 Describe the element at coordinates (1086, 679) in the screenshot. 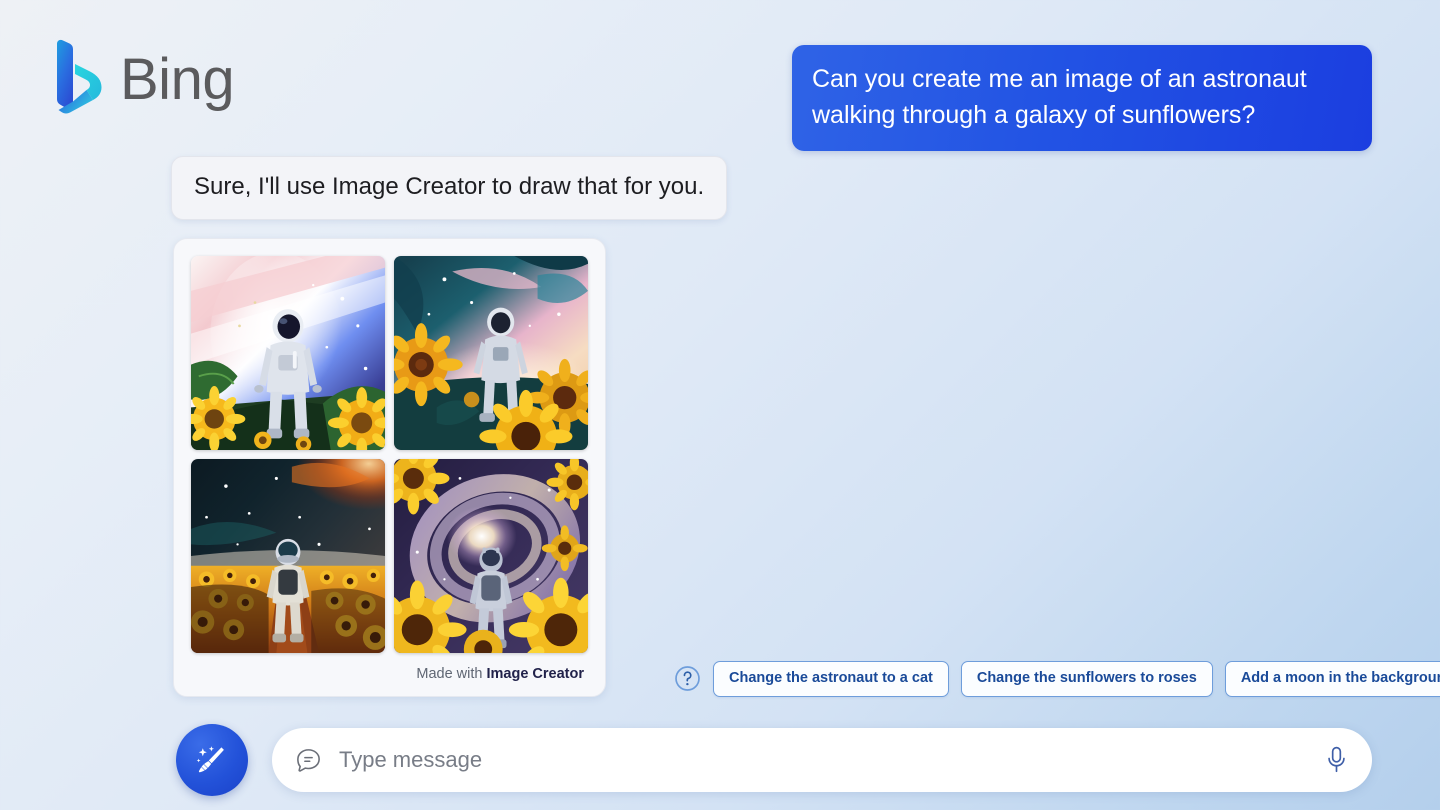

I see `suggestion-chip-change-sunflowers: Change the sunflowers to roses` at that location.